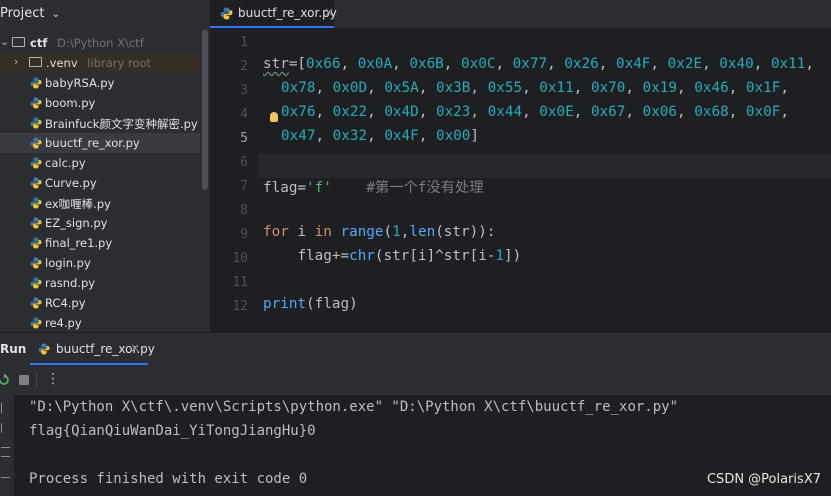 The image size is (831, 496). What do you see at coordinates (100, 103) in the screenshot?
I see `tree-item-file: boom.py` at bounding box center [100, 103].